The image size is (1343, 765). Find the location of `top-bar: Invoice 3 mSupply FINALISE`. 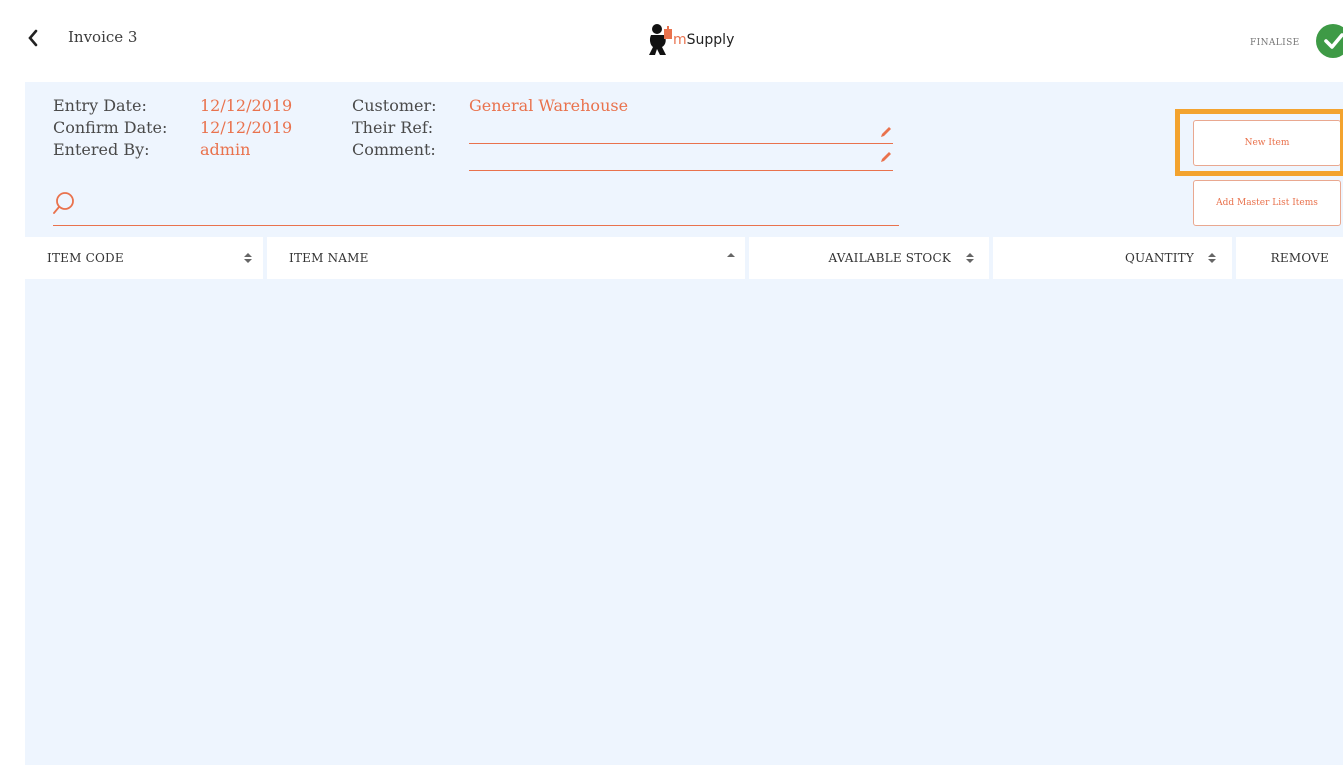

top-bar: Invoice 3 mSupply FINALISE is located at coordinates (671, 40).